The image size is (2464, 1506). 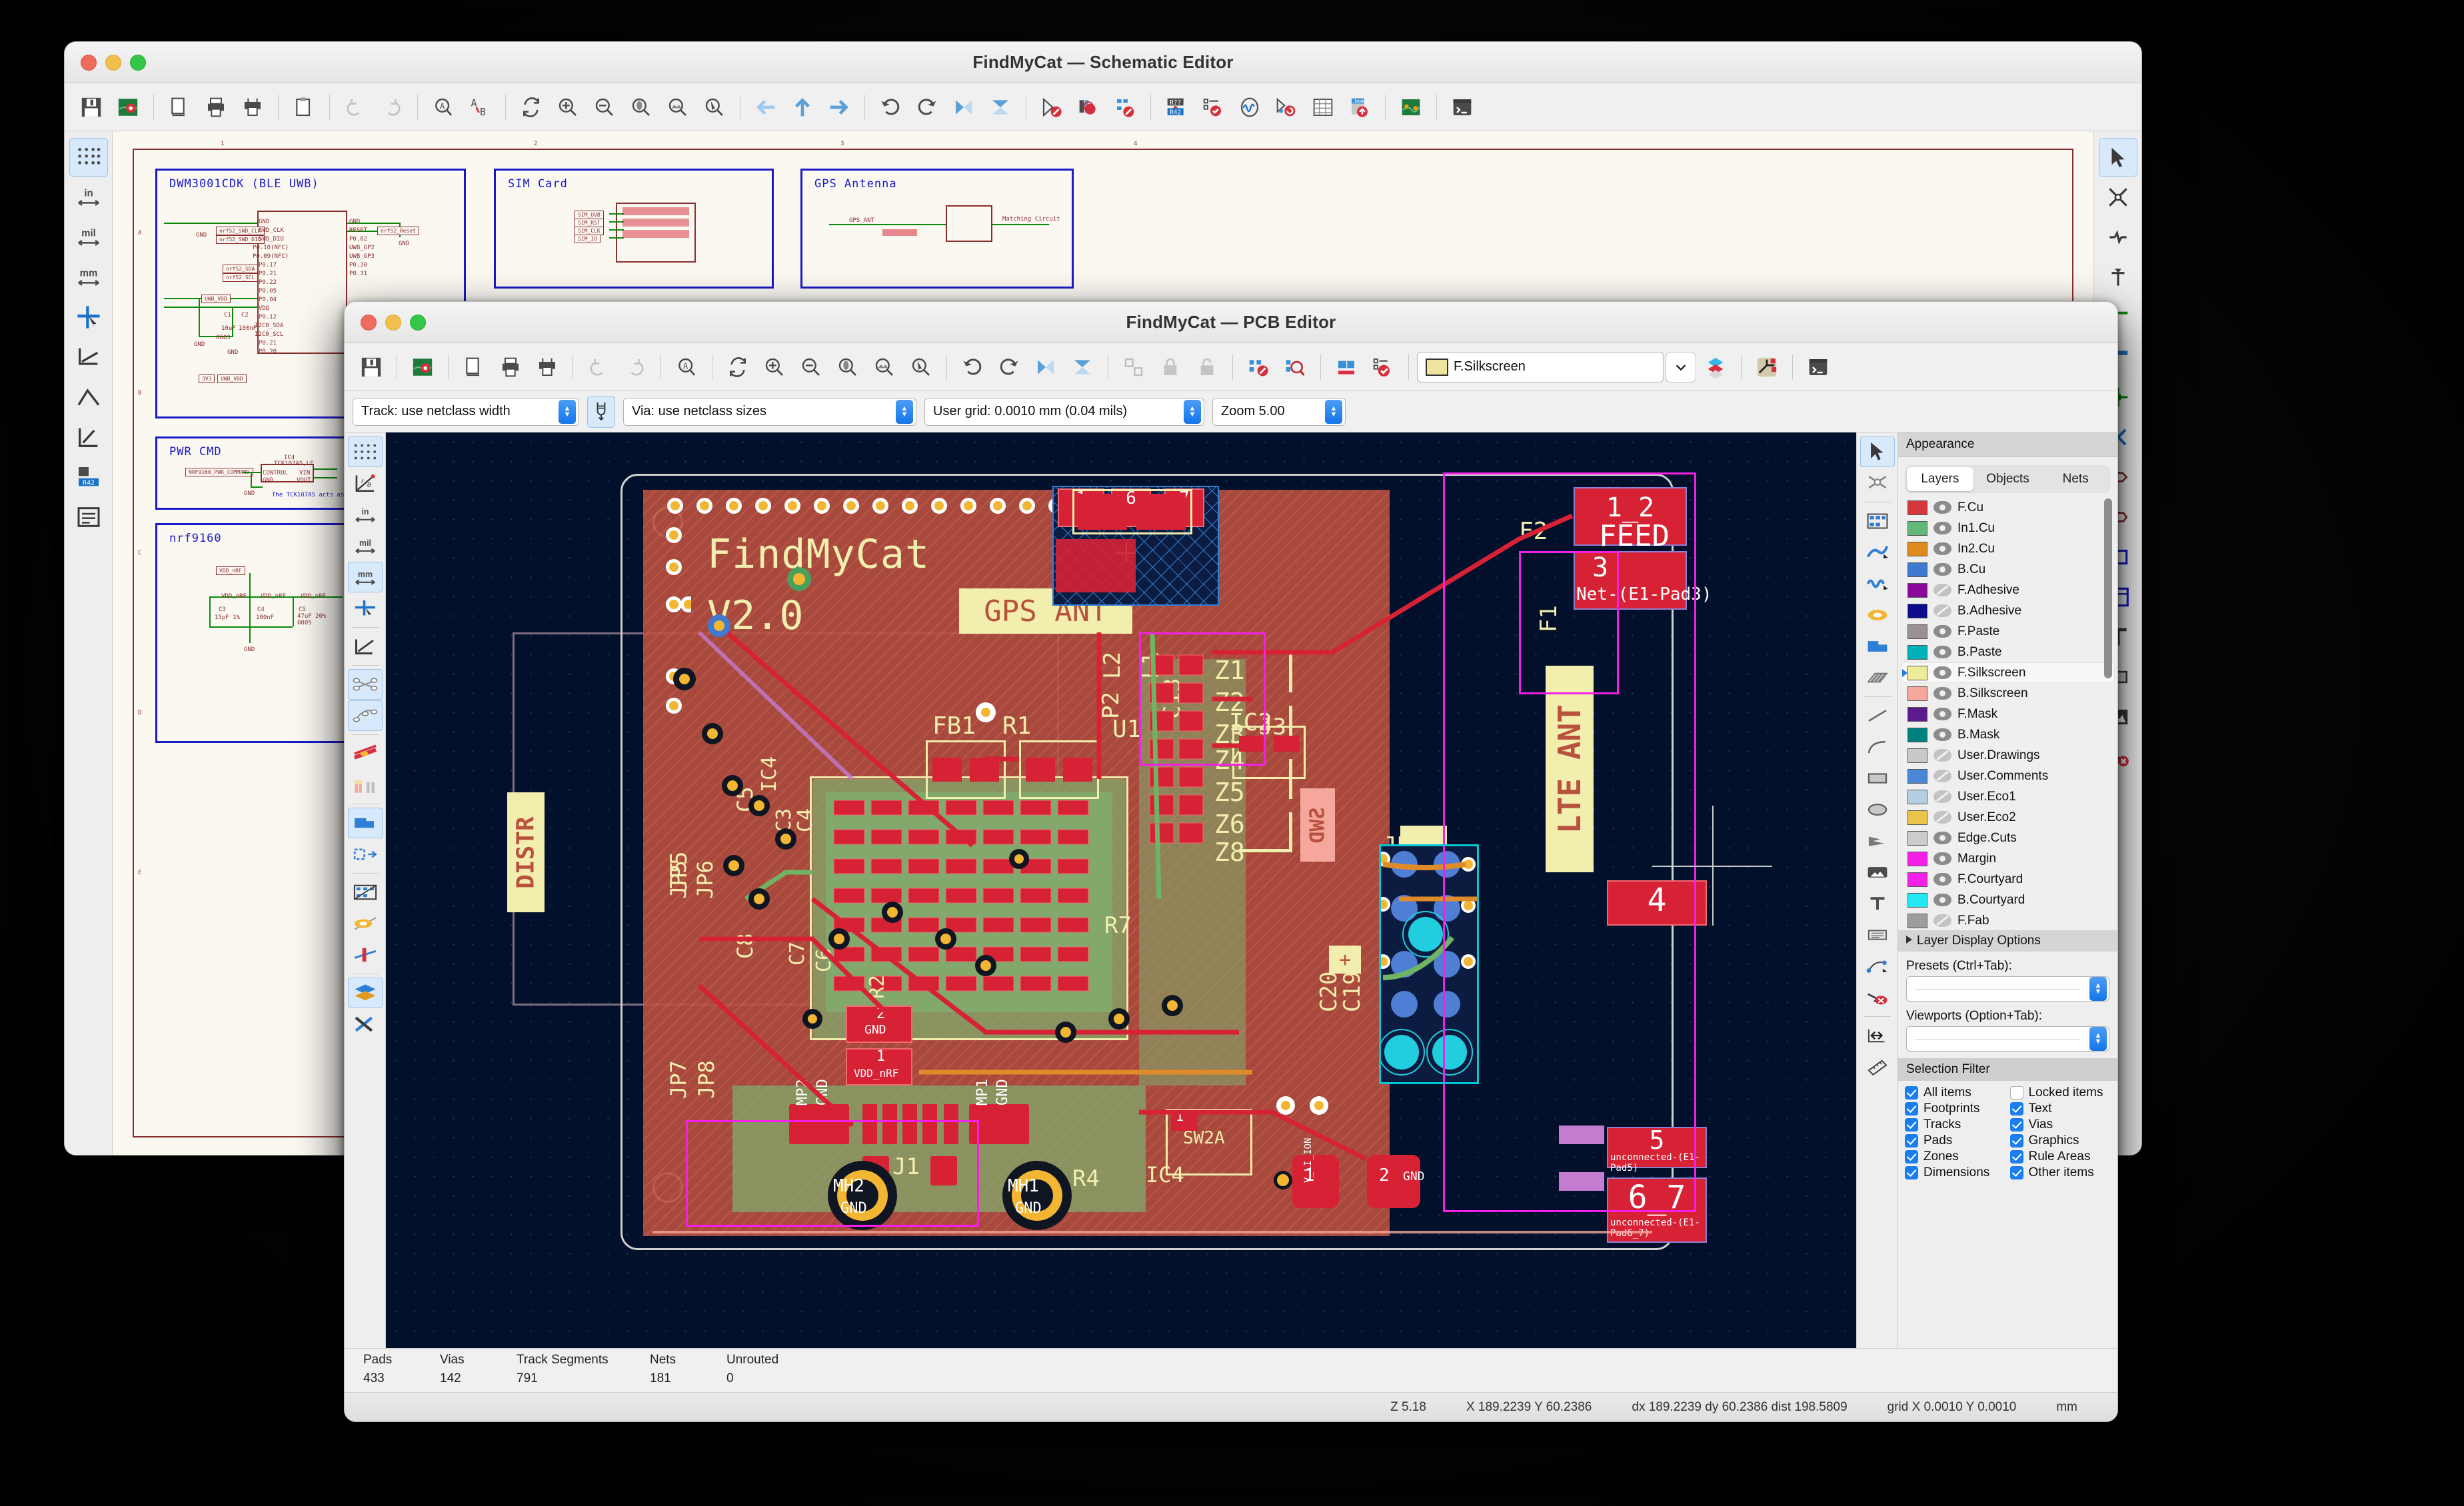 I want to click on draw-rectangle-icon, so click(x=1877, y=778).